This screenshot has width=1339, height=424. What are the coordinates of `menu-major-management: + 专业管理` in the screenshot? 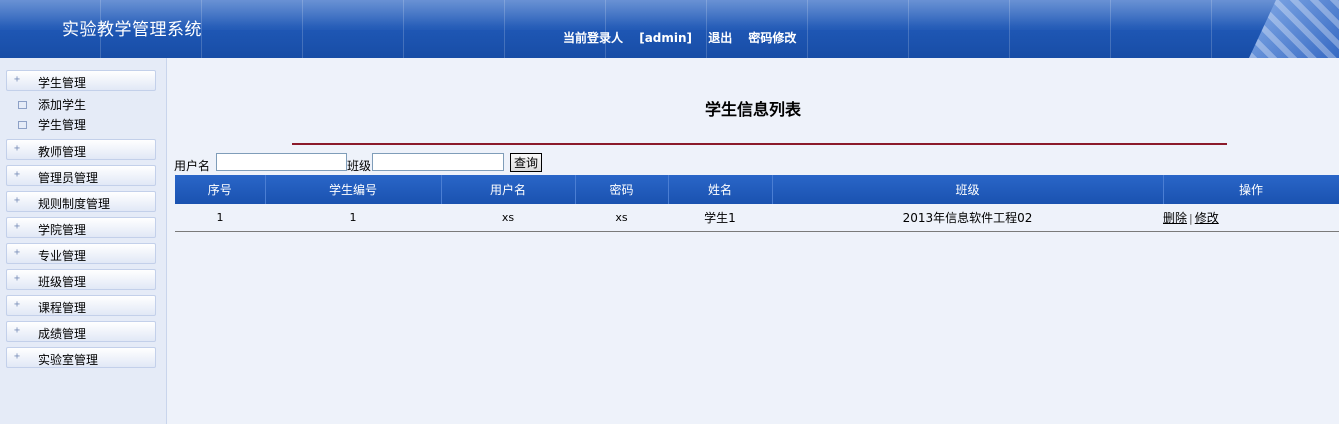 It's located at (81, 253).